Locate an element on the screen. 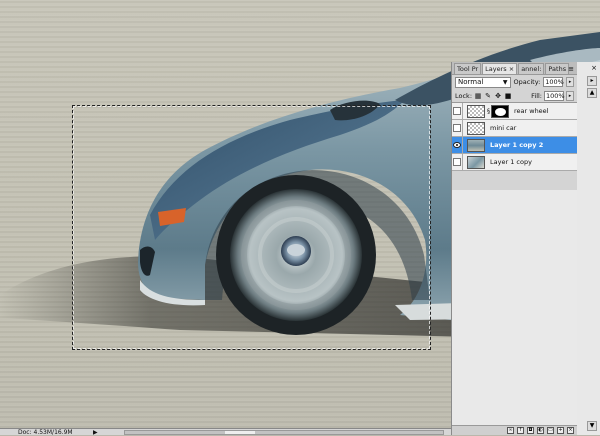  layer-name: mini car is located at coordinates (503, 128).